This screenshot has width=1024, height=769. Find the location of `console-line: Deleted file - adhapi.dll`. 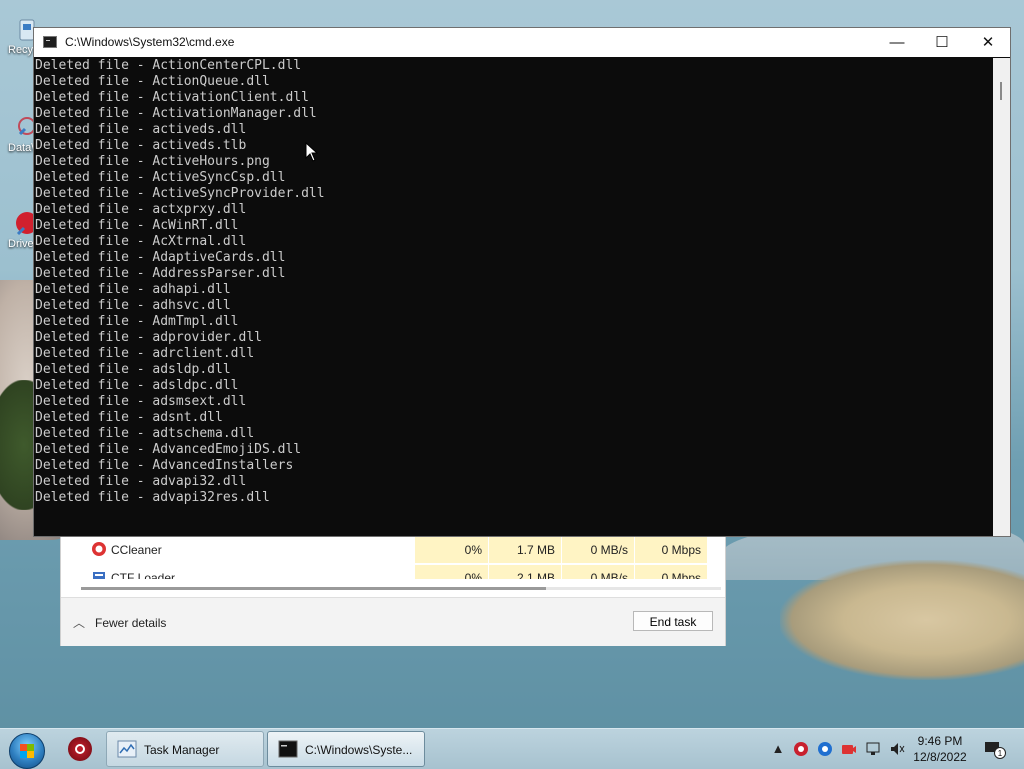

console-line: Deleted file - adhapi.dll is located at coordinates (133, 289).